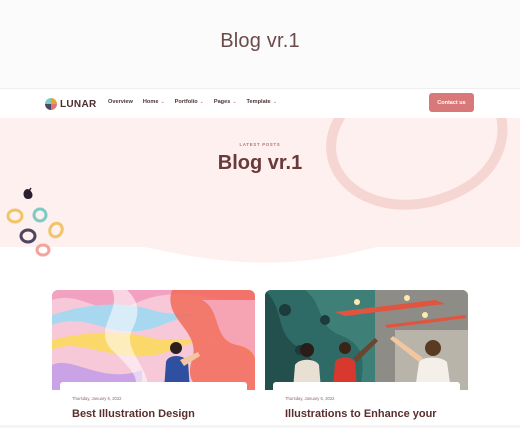 Image resolution: width=520 pixels, height=428 pixels. What do you see at coordinates (133, 414) in the screenshot?
I see `post-title: Best Illustration Design` at bounding box center [133, 414].